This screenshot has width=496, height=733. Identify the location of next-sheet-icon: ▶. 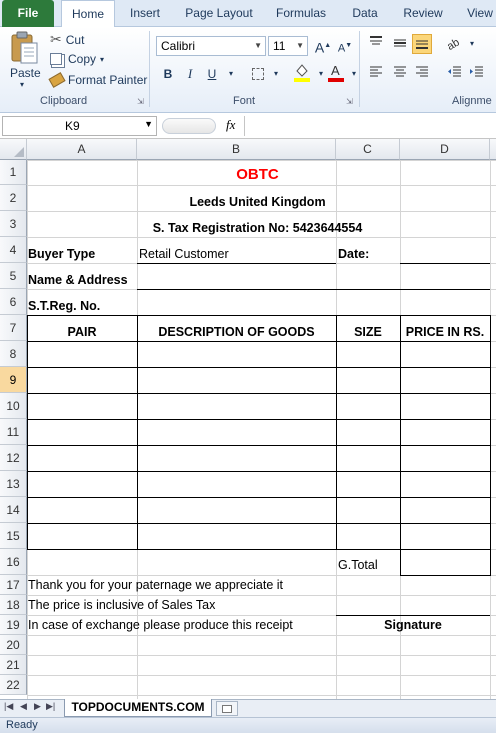
(37, 706).